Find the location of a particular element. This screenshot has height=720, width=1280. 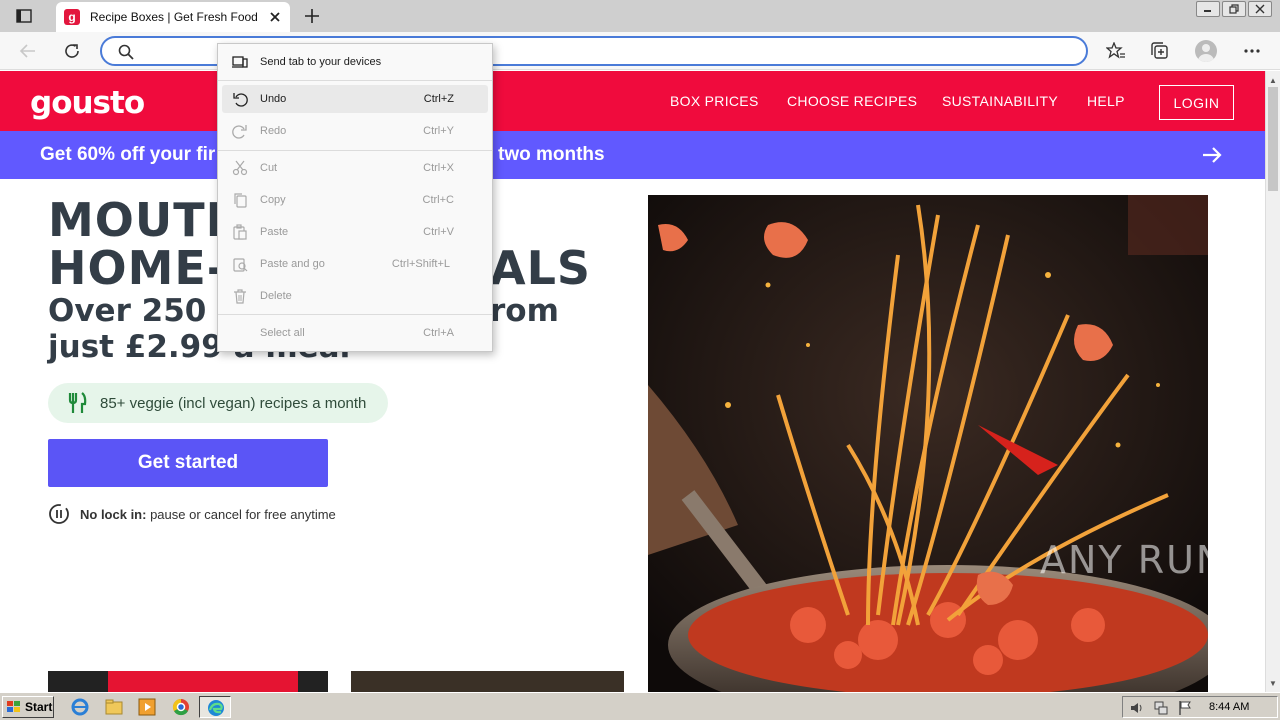

page-scrollbar: ▲ ▼ is located at coordinates (1272, 381).